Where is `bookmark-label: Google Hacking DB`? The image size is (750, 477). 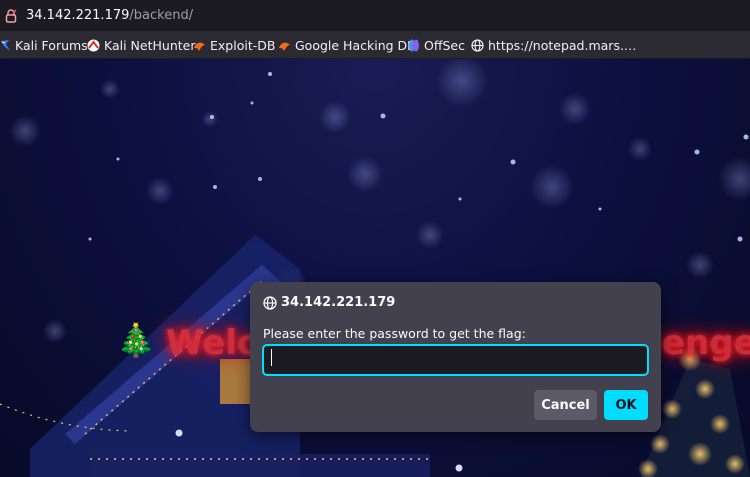
bookmark-label: Google Hacking DB is located at coordinates (355, 45).